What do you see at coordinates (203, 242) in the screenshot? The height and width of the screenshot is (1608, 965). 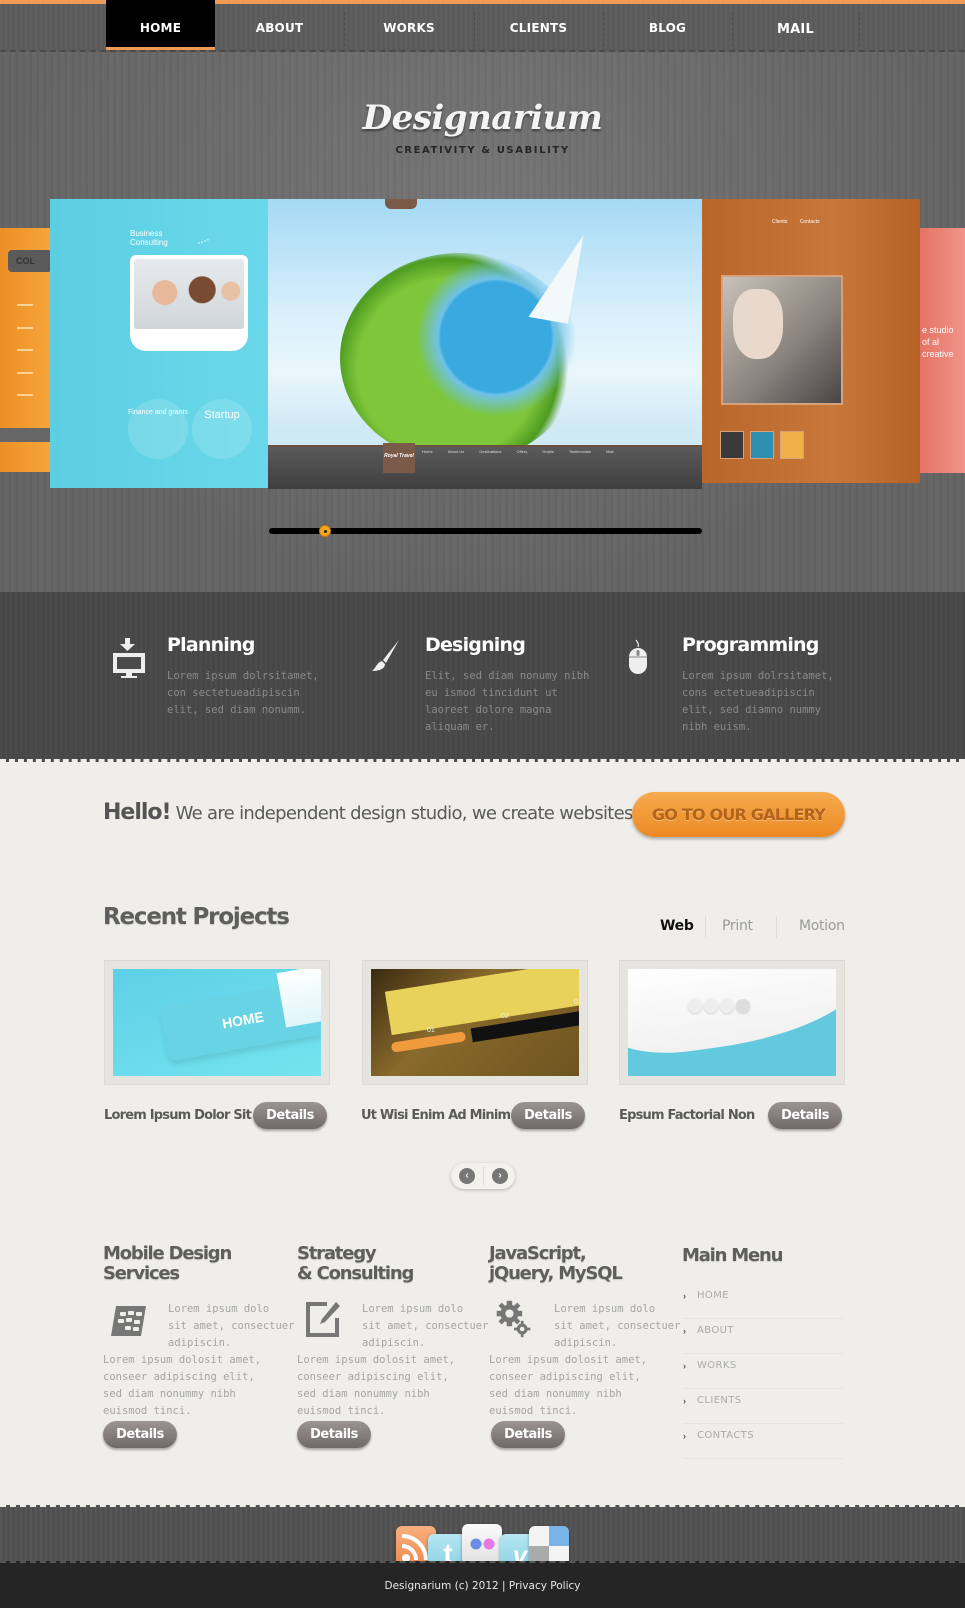 I see `slide-mini-nav: ▪ ▪ ▪ ▪` at bounding box center [203, 242].